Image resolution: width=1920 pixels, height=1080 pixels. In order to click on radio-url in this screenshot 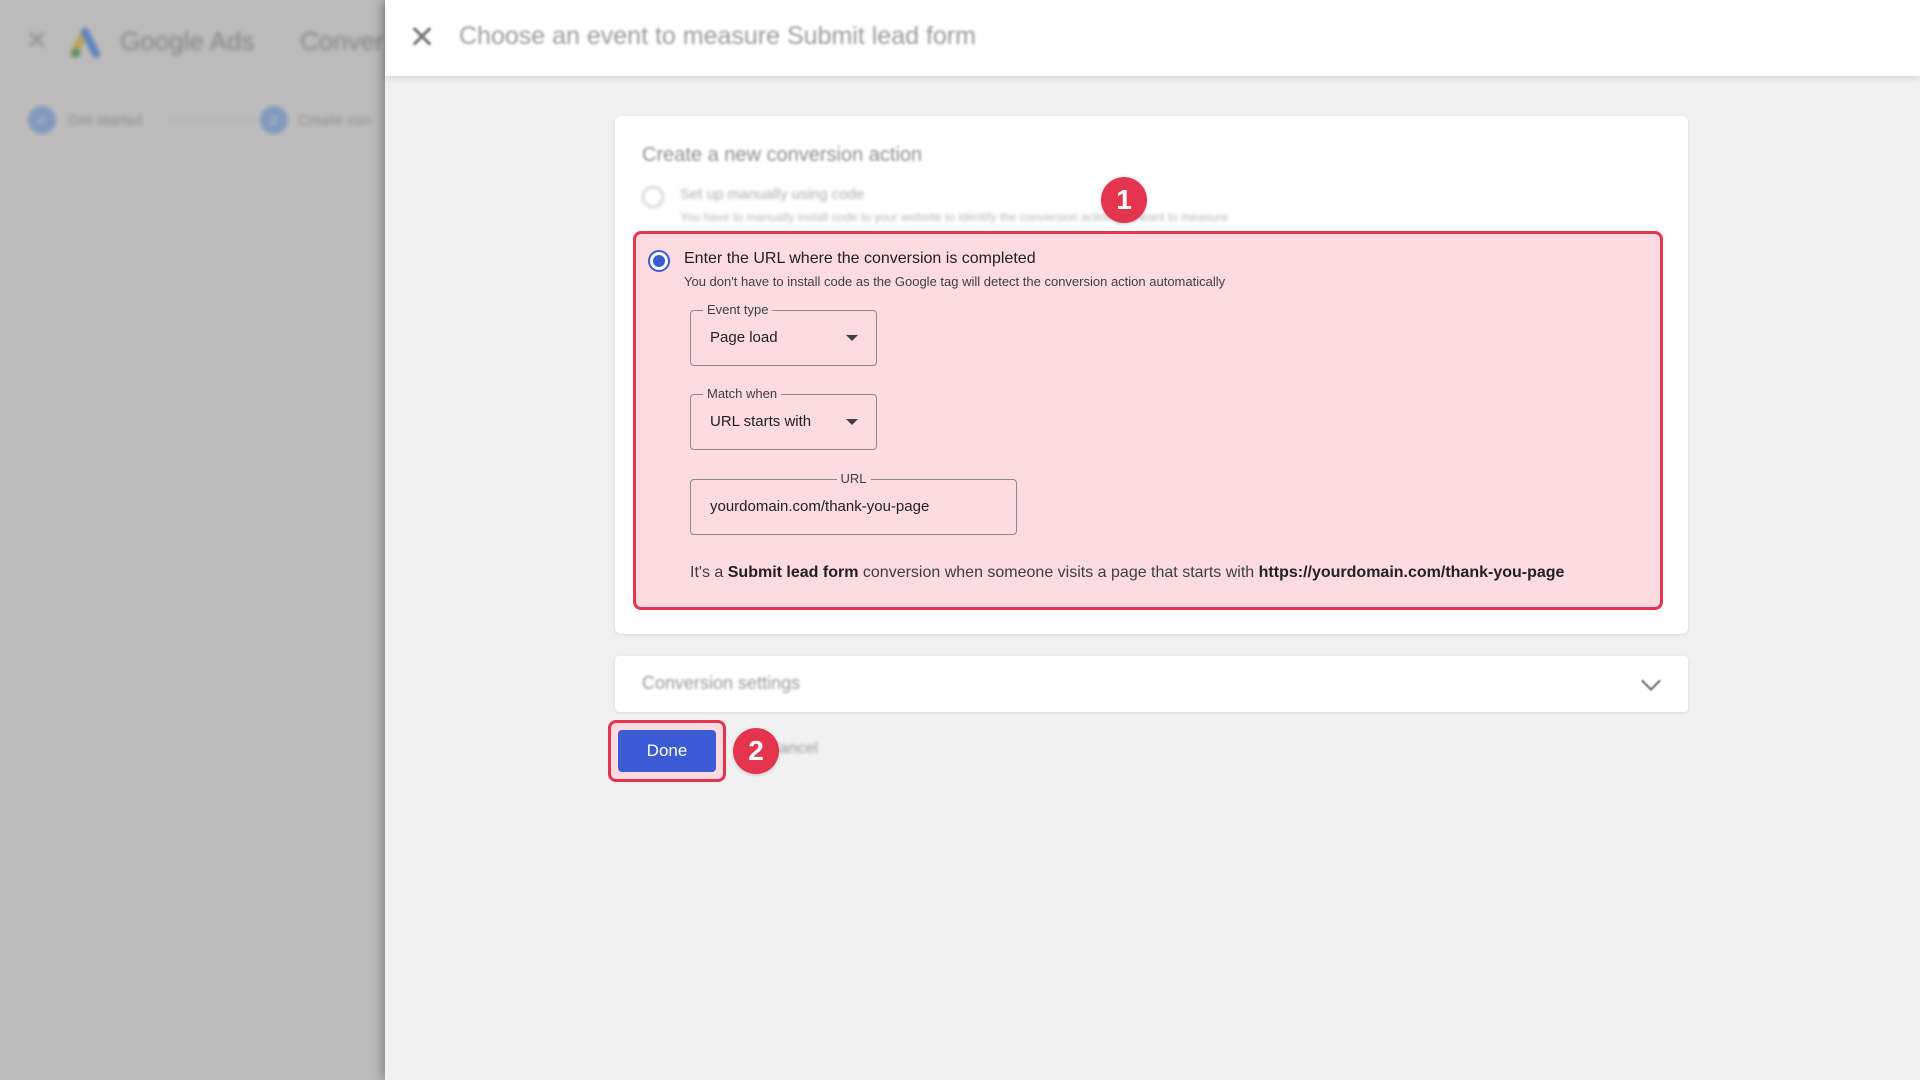, I will do `click(659, 261)`.